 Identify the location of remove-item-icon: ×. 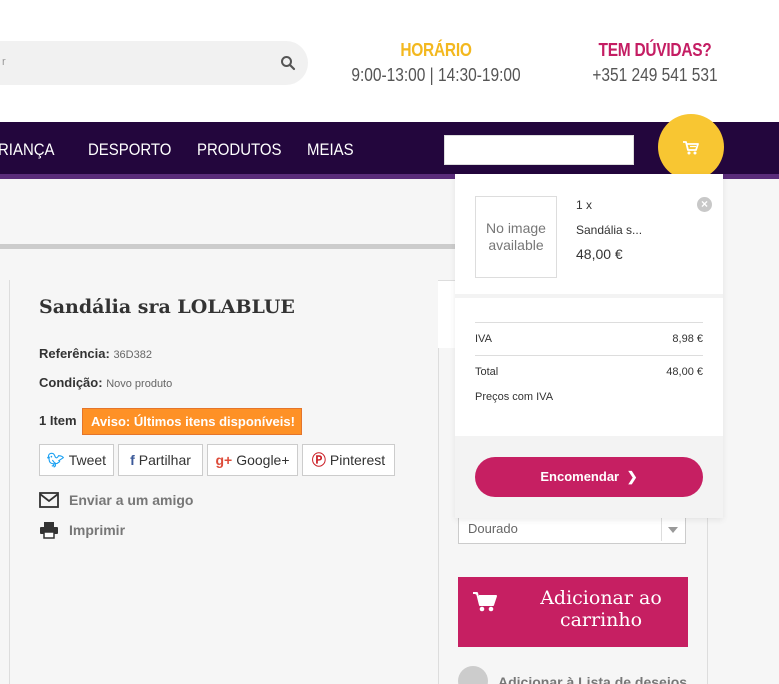
(704, 204).